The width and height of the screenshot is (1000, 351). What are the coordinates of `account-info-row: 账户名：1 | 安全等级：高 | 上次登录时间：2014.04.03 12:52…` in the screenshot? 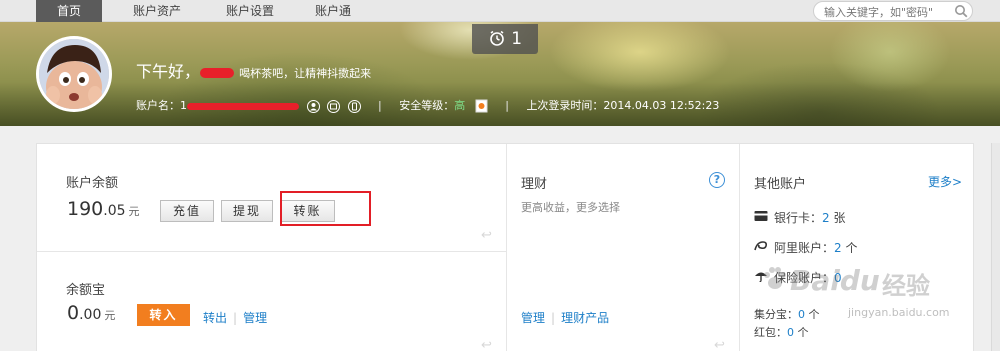 It's located at (427, 106).